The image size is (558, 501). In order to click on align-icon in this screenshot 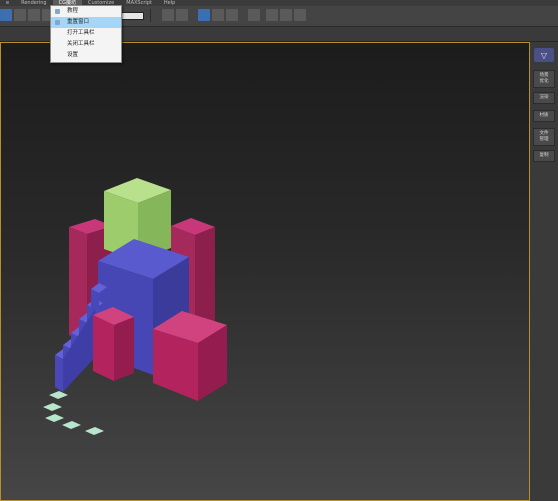, I will do `click(182, 15)`.